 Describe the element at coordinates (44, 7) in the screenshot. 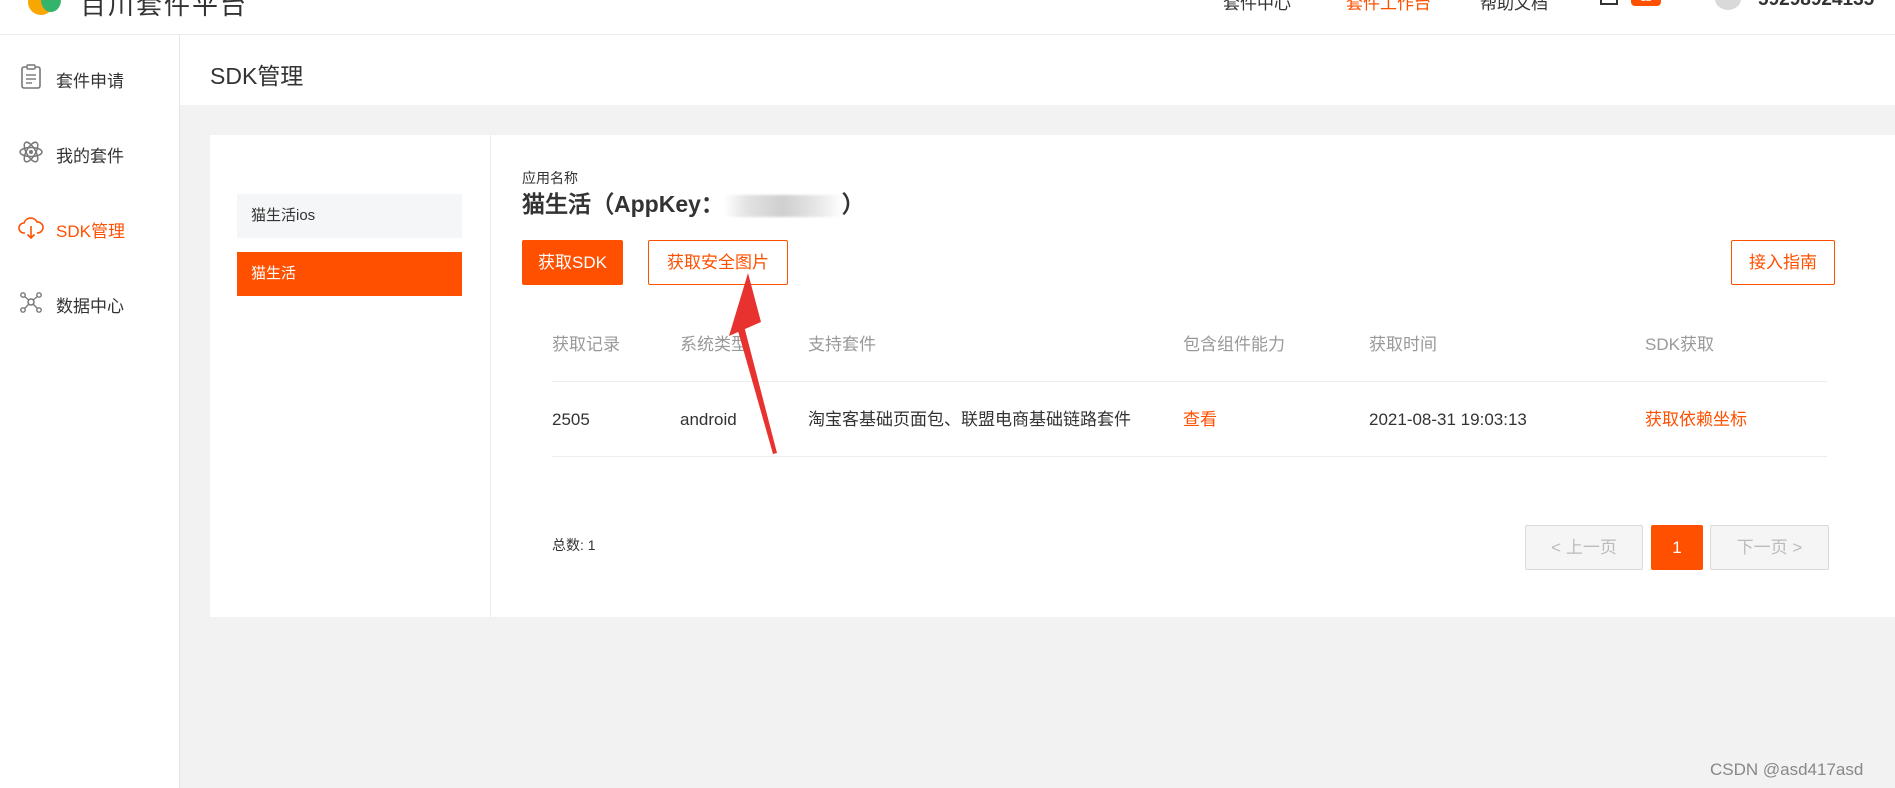

I see `brand-logo-icon` at that location.